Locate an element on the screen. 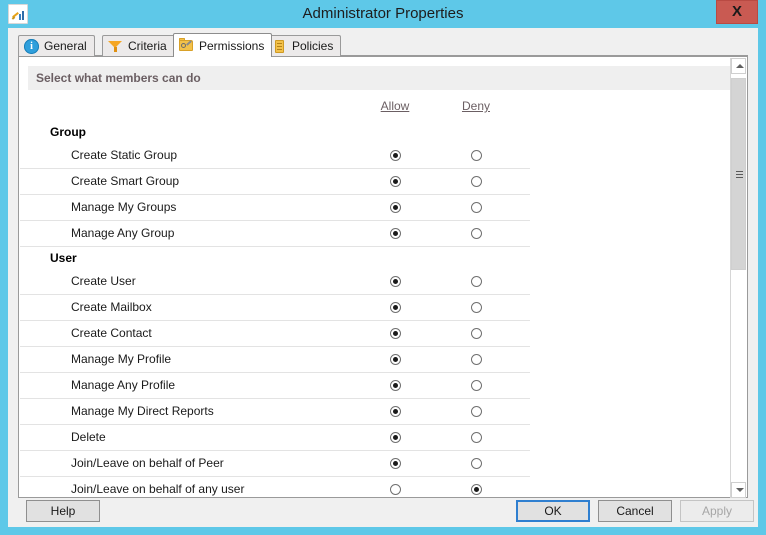  permission-label: Delete is located at coordinates (88, 437).